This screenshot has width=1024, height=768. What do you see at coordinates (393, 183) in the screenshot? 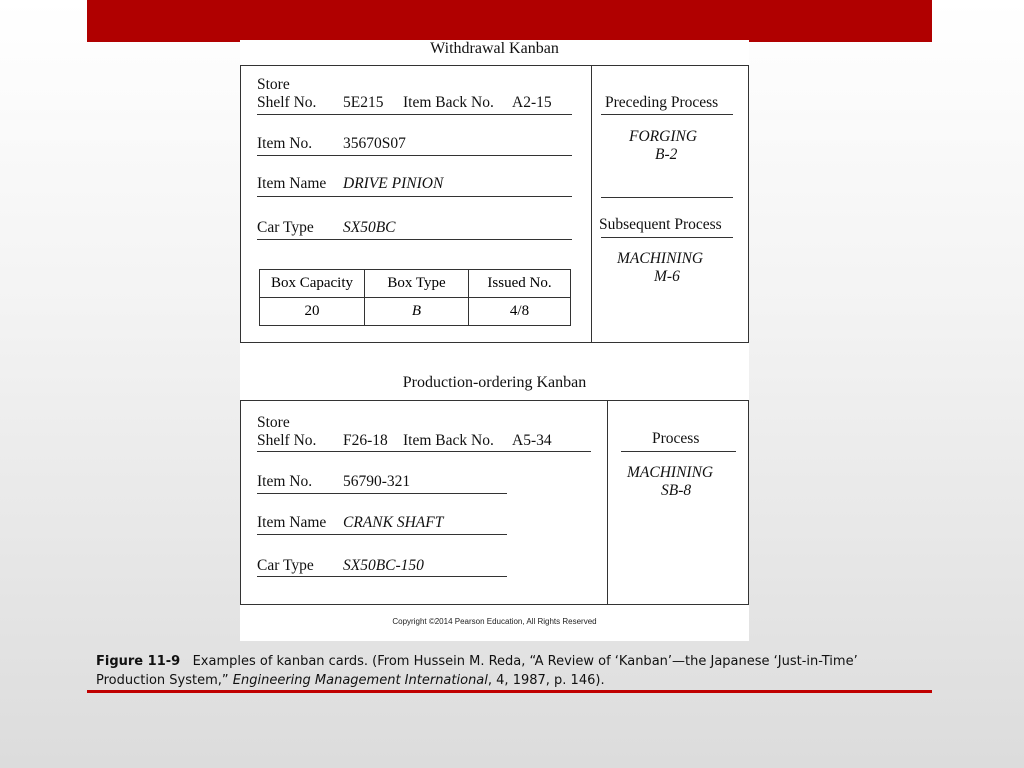
I see `item-name-value: DRIVE PINION` at bounding box center [393, 183].